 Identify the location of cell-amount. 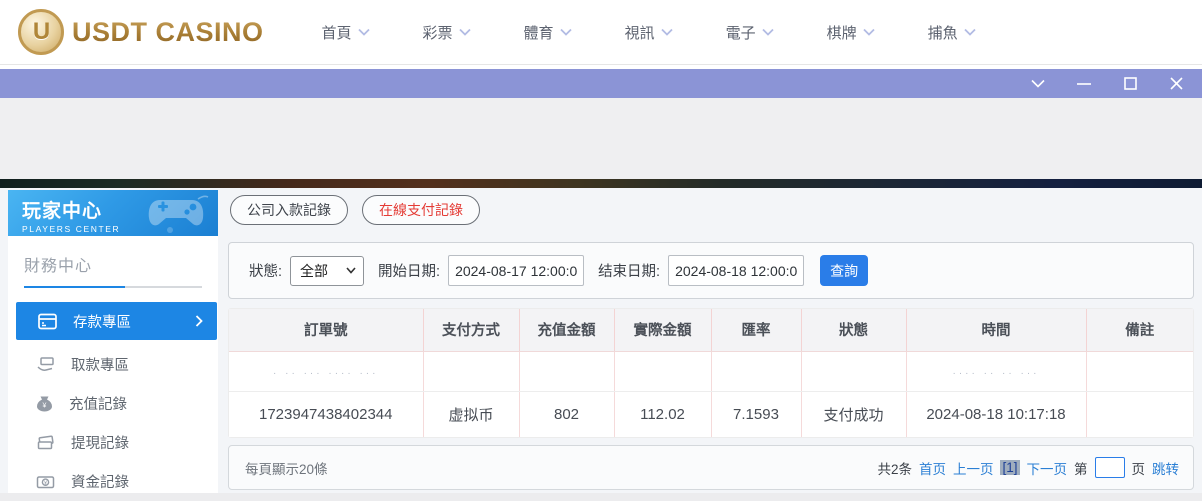
(566, 371).